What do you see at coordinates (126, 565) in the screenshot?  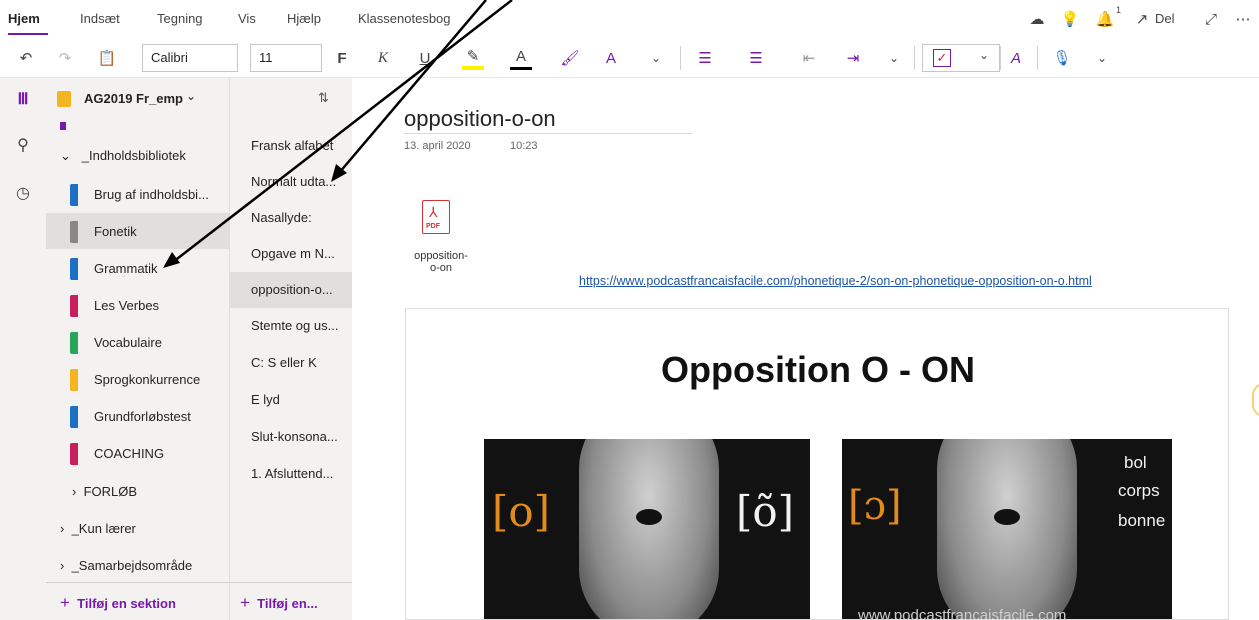 I see `group-samarbejdsomraade: › _Samarbejdsområde` at bounding box center [126, 565].